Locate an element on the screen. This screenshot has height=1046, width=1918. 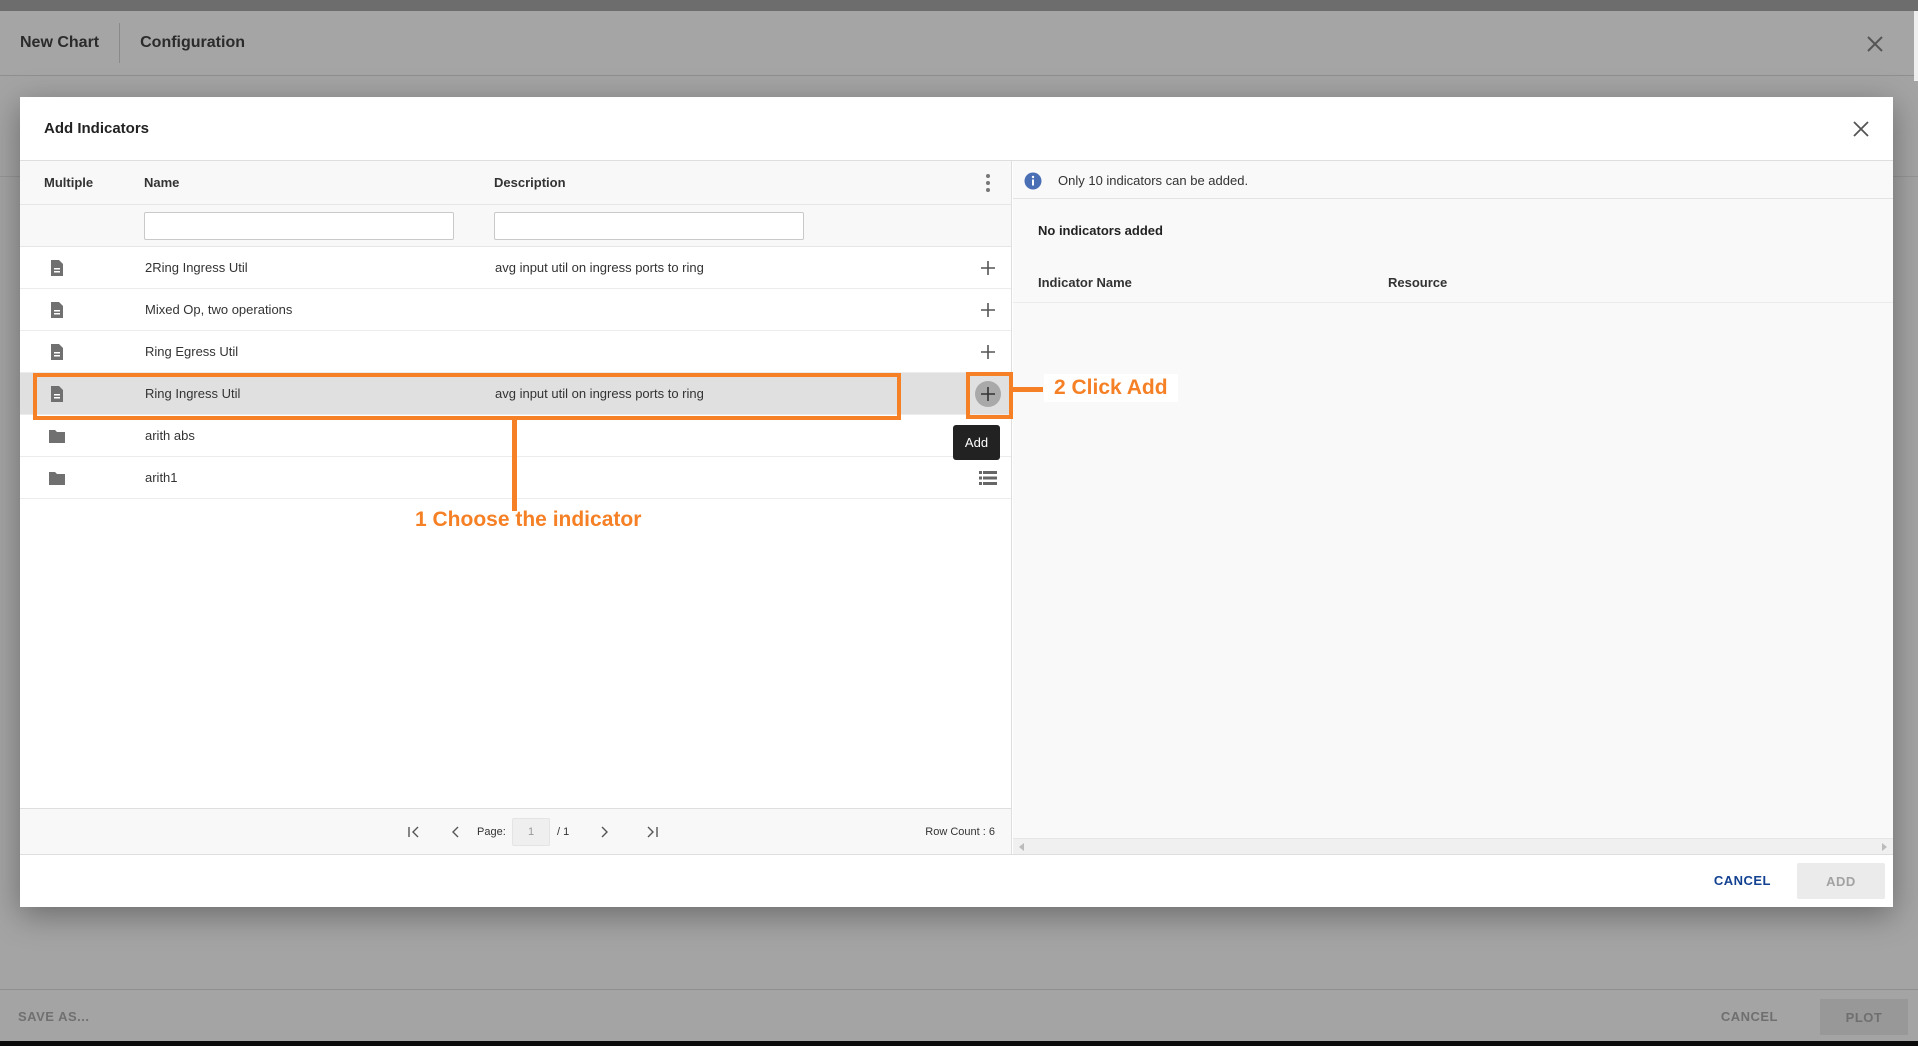
row-name: 2Ring Ingress Util is located at coordinates (196, 267).